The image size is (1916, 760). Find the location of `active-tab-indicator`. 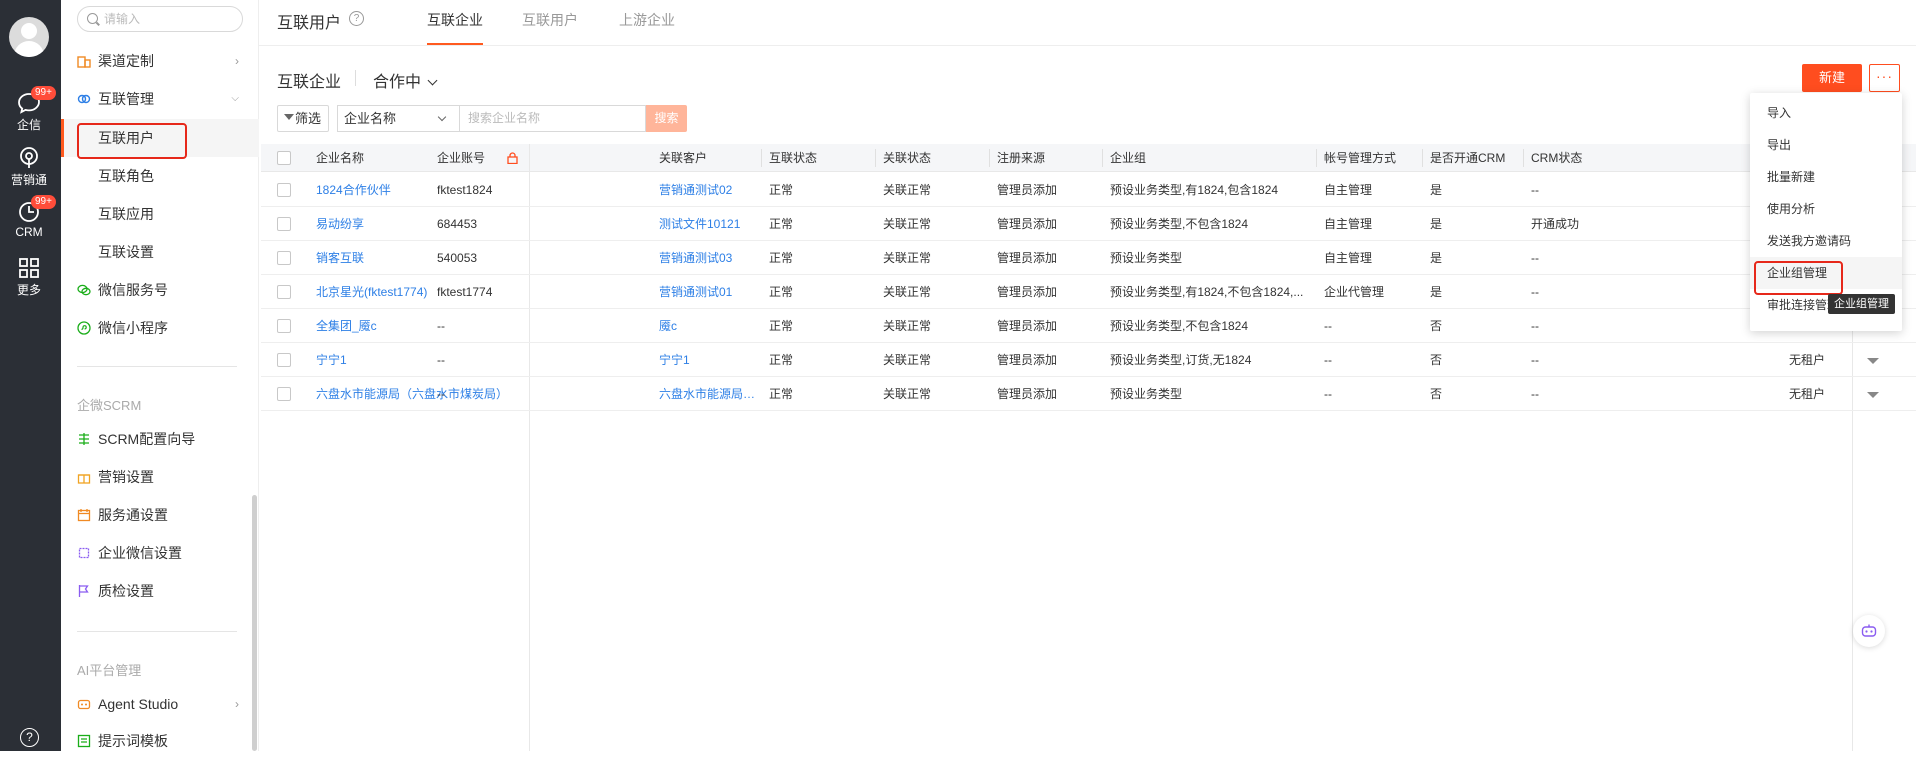

active-tab-indicator is located at coordinates (455, 44).